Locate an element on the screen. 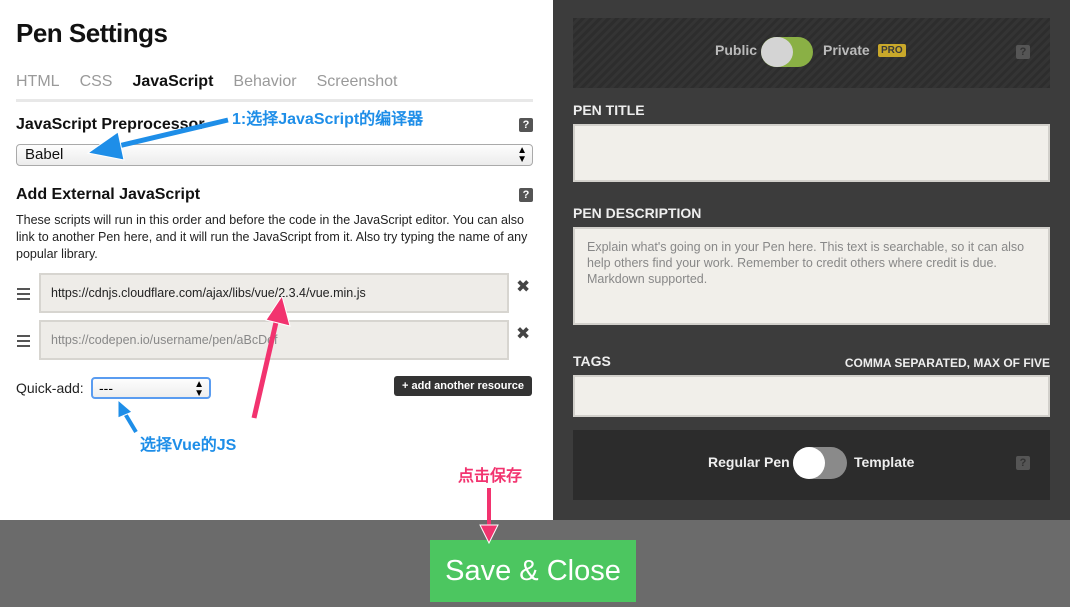 This screenshot has width=1070, height=607. regular-pen-label: Regular Pen is located at coordinates (749, 462).